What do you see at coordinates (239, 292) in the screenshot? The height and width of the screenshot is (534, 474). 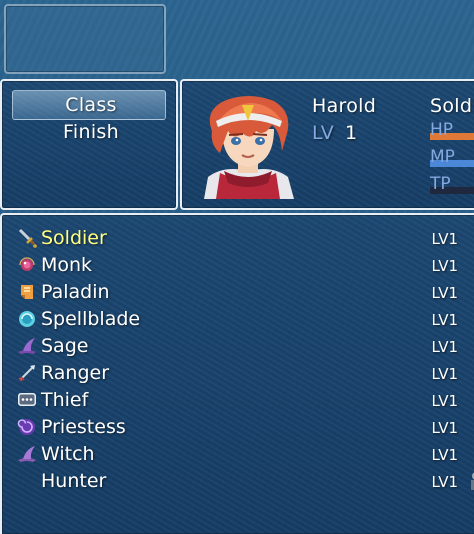 I see `class-list-item: Paladin LV1` at bounding box center [239, 292].